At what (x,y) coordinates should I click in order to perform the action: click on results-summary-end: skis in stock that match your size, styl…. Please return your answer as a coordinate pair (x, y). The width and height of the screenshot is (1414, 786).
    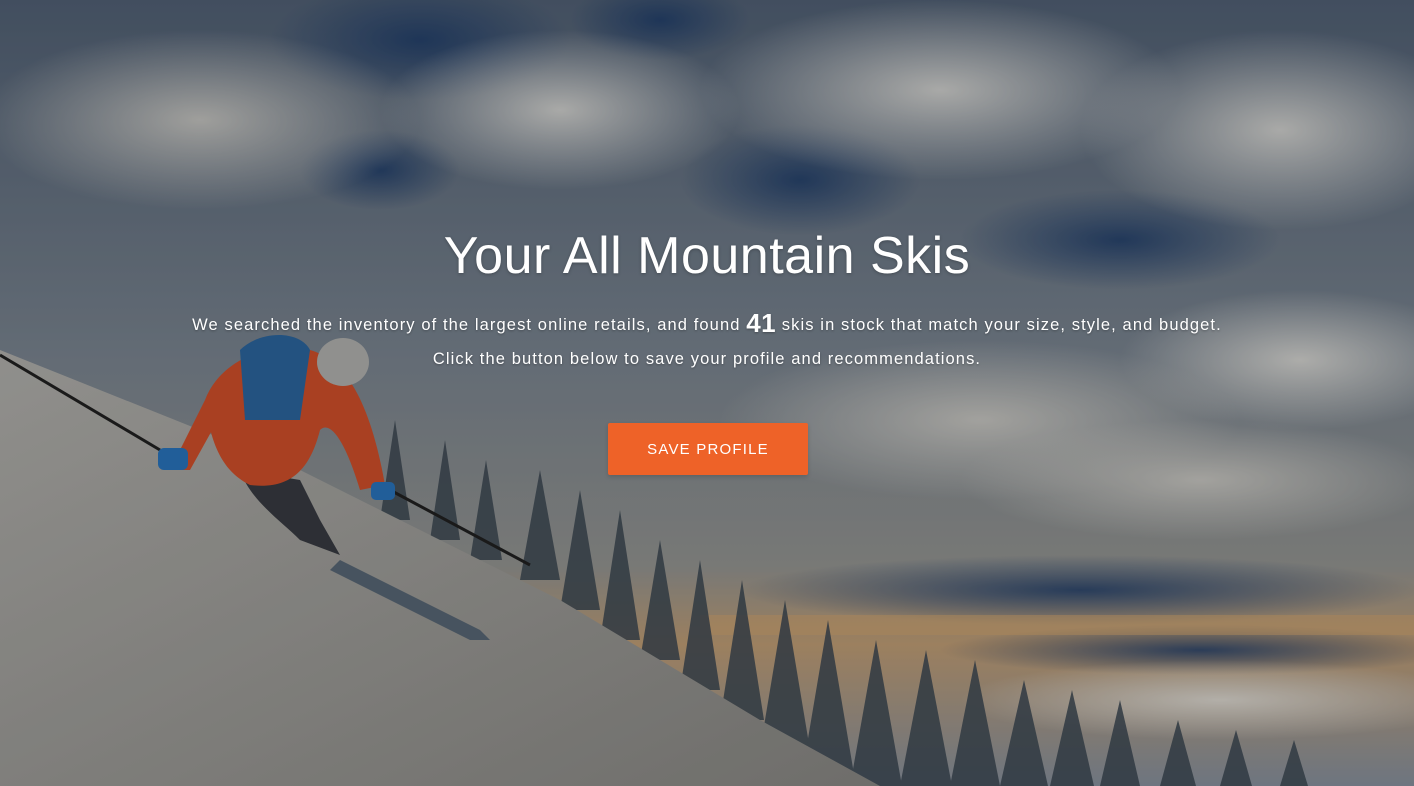
    Looking at the image, I should click on (999, 325).